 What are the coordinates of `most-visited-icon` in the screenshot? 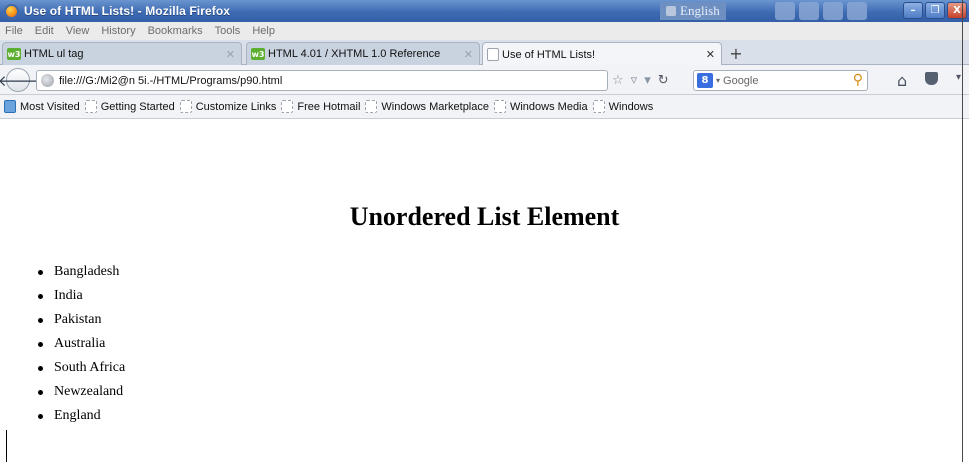 It's located at (10, 106).